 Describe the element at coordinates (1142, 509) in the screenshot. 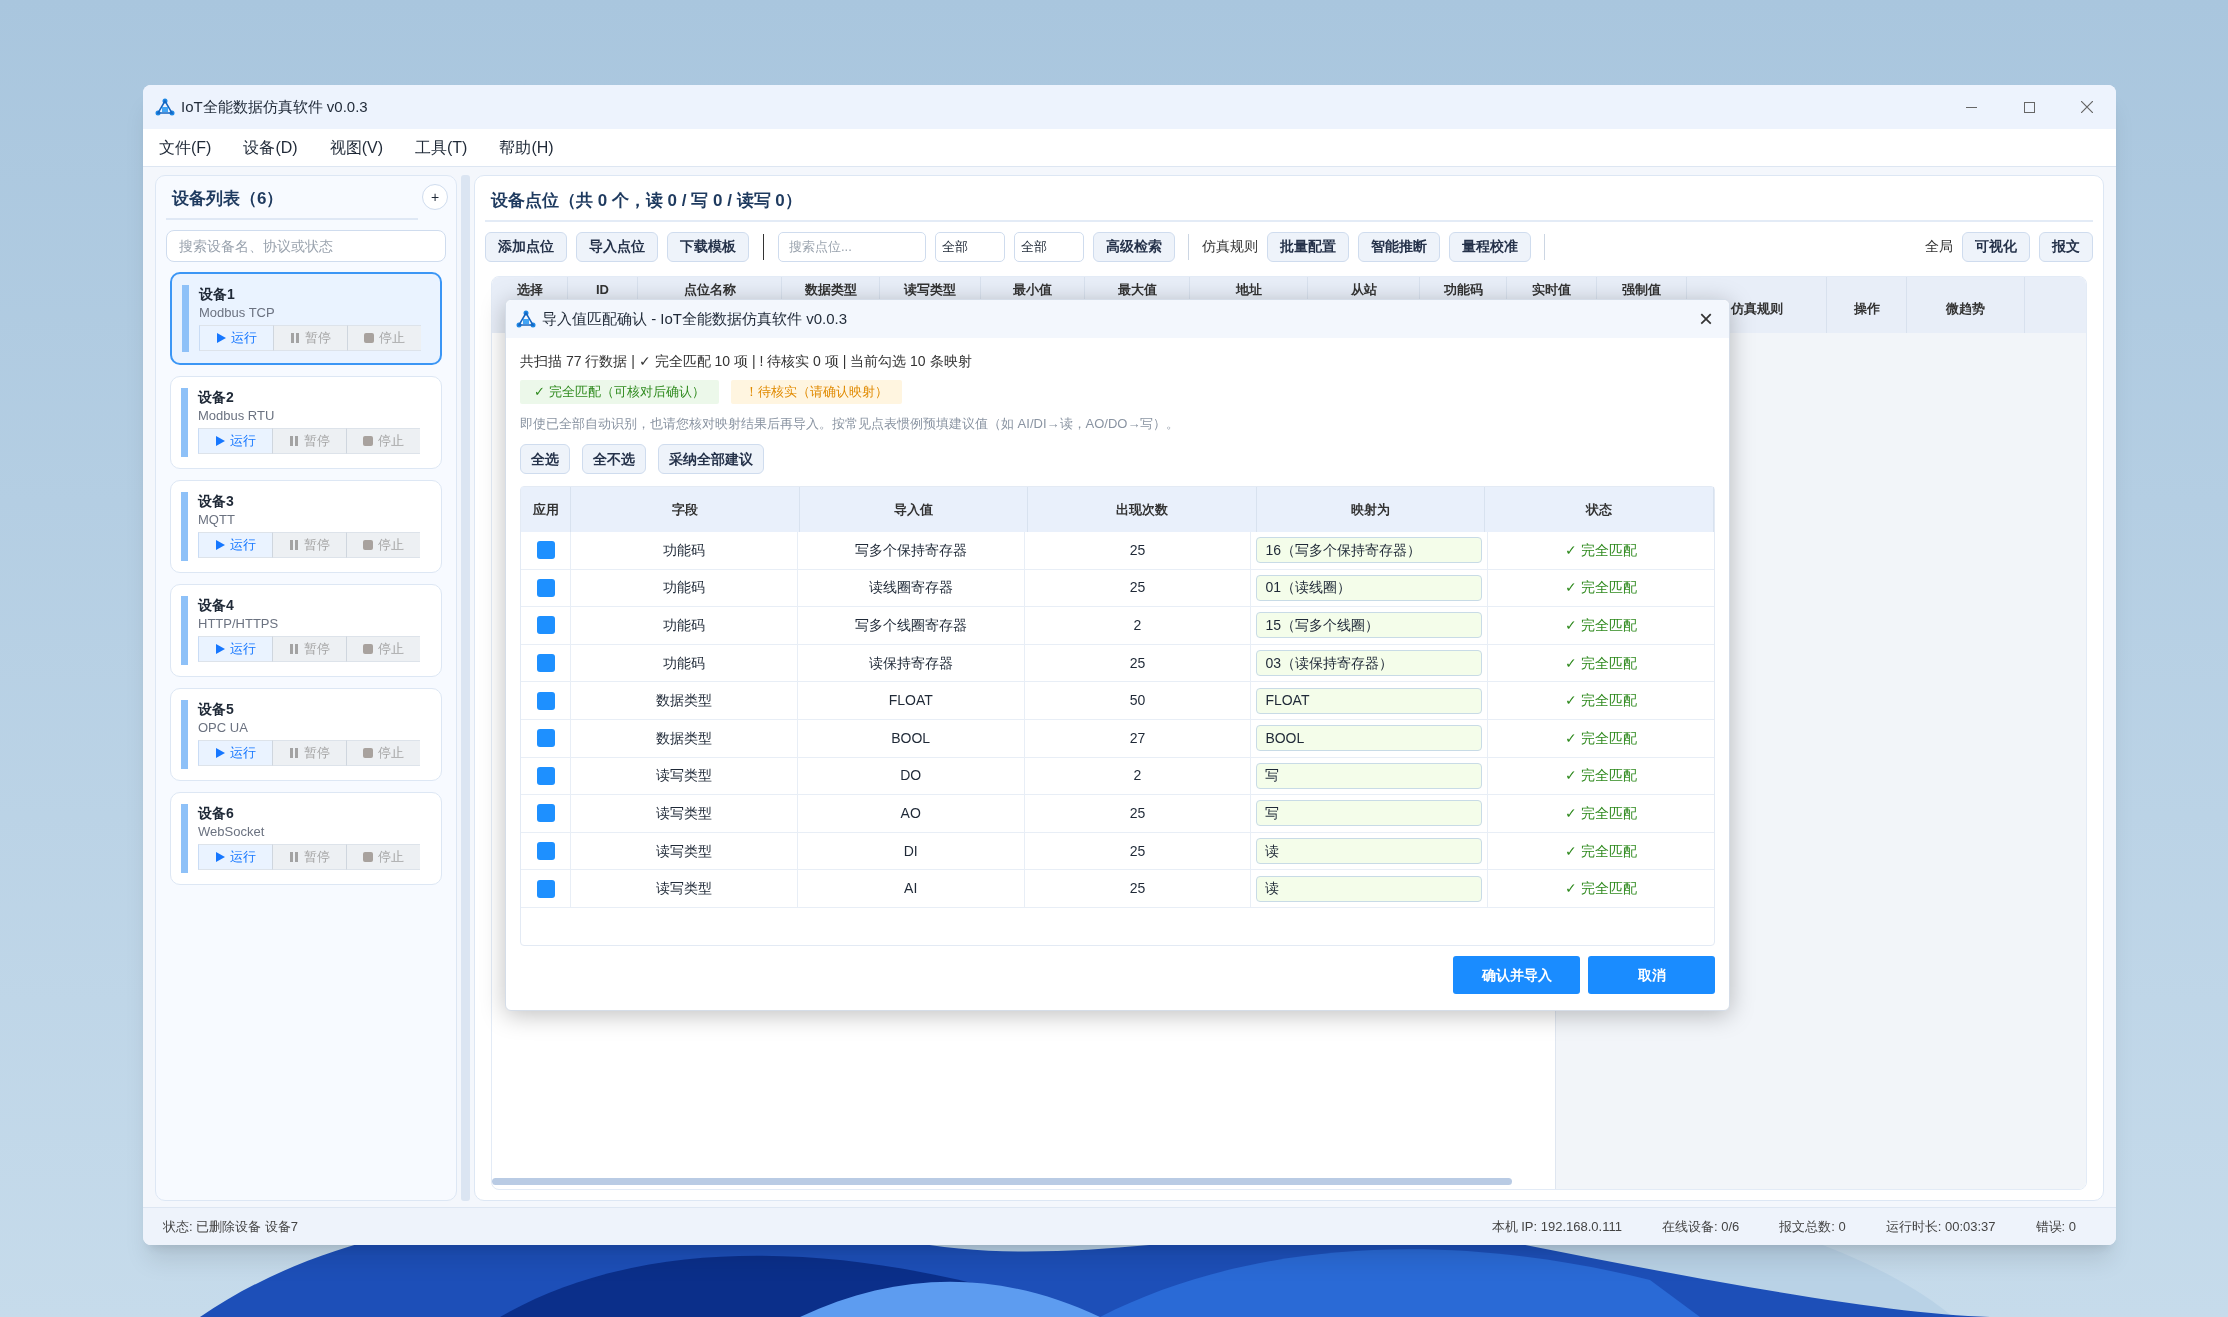

I see `column-header: 出现次数` at that location.